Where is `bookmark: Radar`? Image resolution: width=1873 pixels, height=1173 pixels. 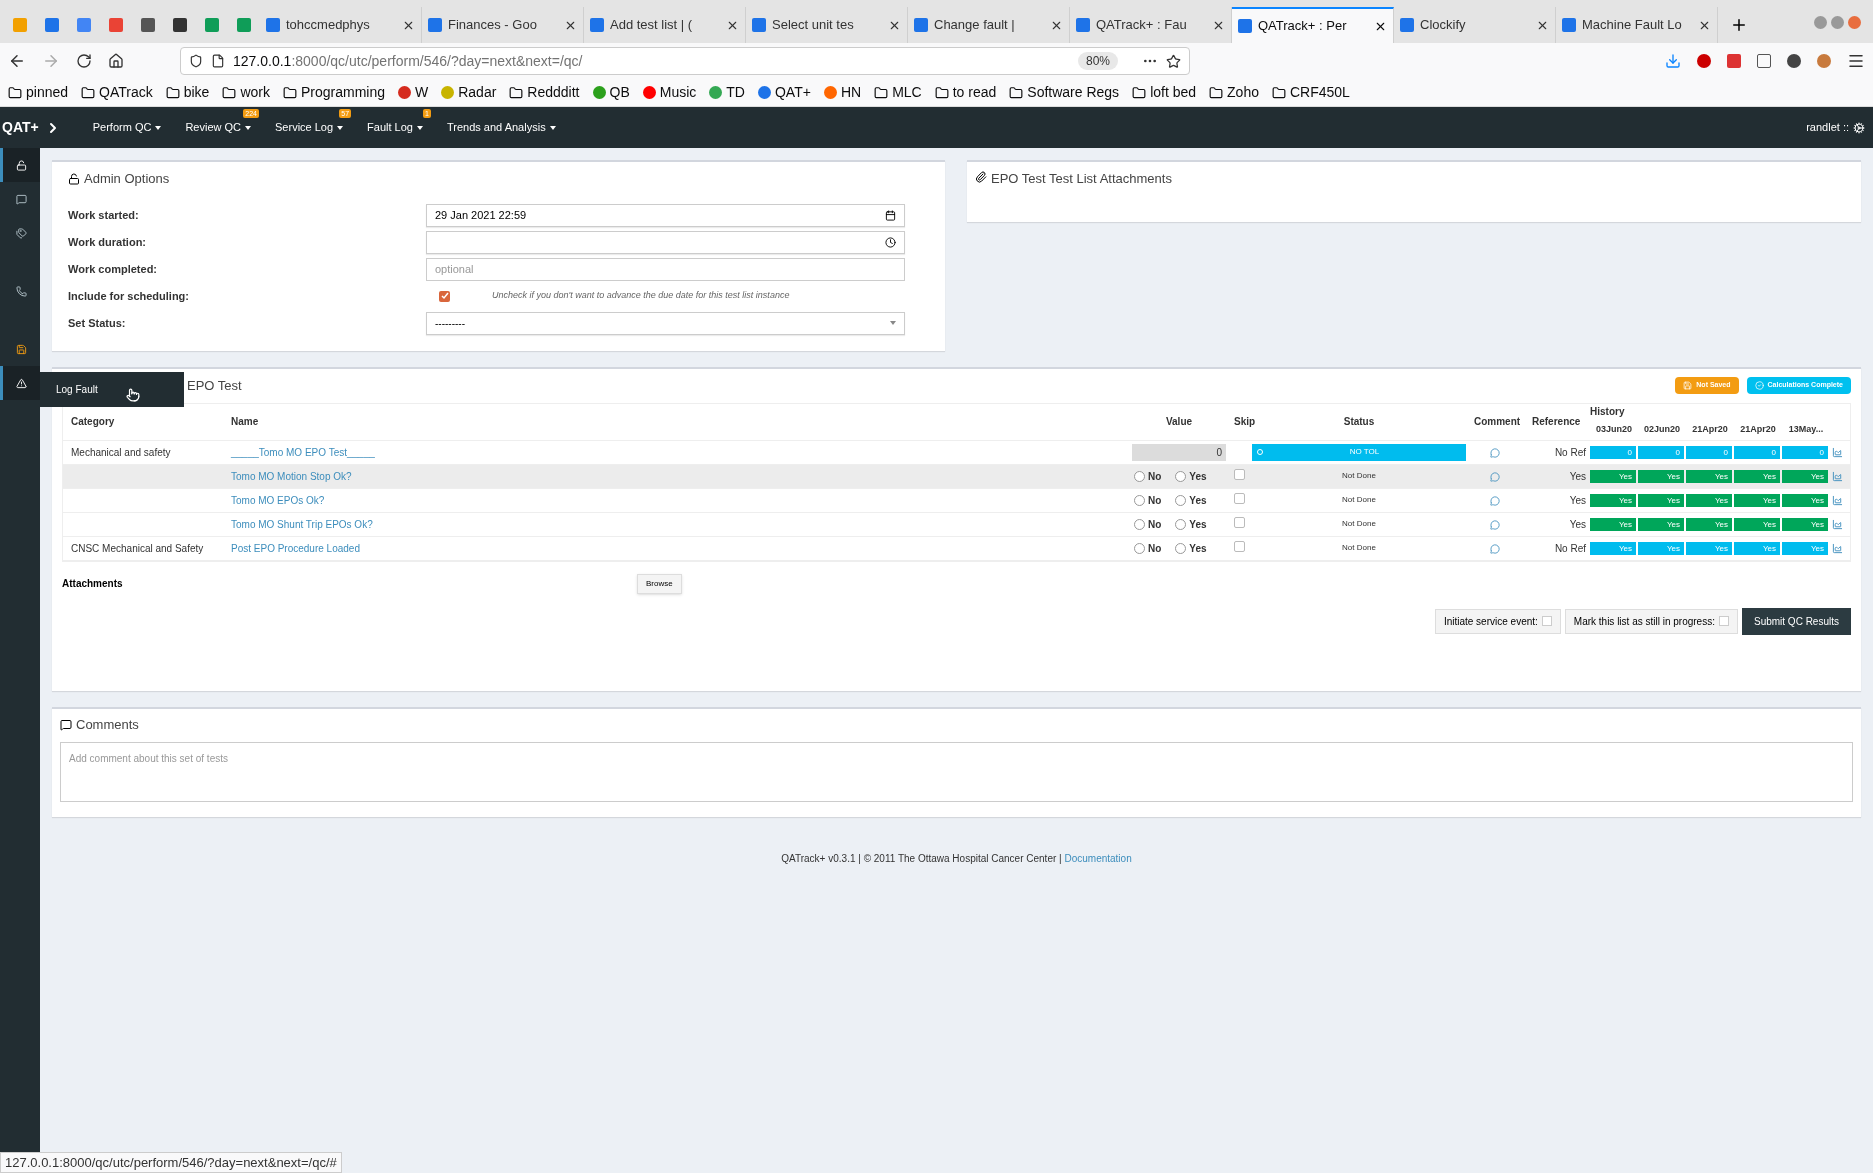 bookmark: Radar is located at coordinates (469, 92).